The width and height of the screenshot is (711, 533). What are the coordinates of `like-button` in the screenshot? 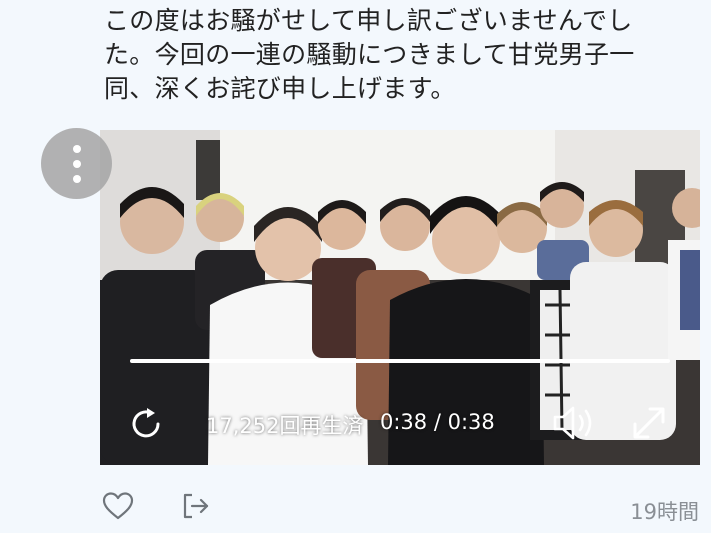 It's located at (118, 506).